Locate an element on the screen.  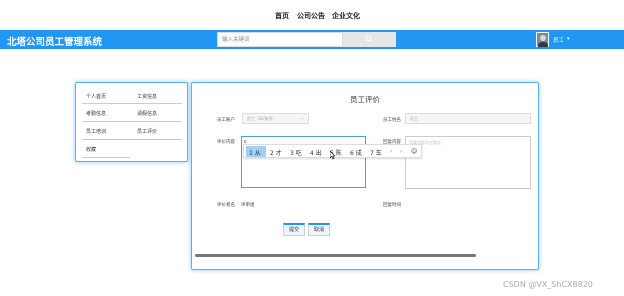
user-name: 员工 is located at coordinates (558, 40).